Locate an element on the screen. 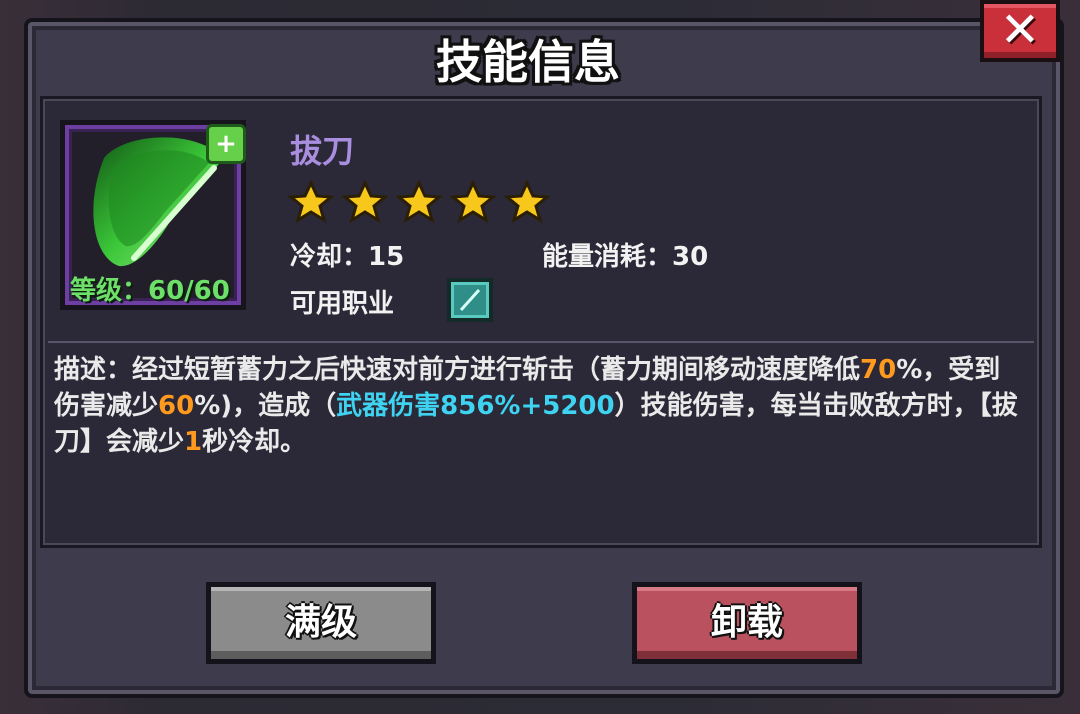  close-button: ✕ is located at coordinates (1020, 31).